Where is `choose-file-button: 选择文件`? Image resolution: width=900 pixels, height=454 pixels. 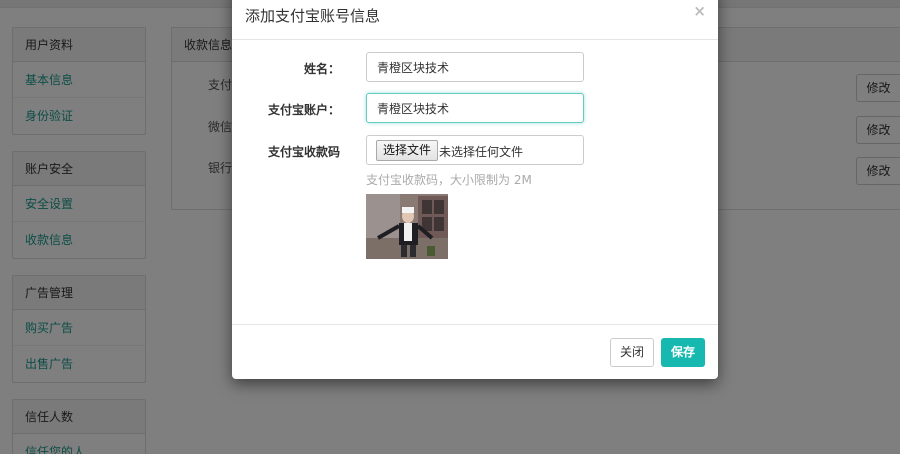 choose-file-button: 选择文件 is located at coordinates (407, 150).